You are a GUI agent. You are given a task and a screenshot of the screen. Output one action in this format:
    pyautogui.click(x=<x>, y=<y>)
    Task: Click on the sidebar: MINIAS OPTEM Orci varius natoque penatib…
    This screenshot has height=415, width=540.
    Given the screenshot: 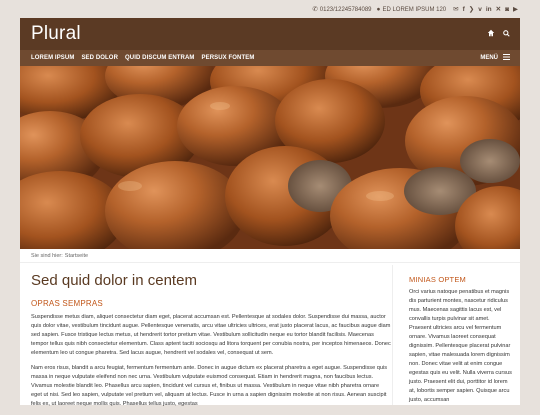 What is the action you would take?
    pyautogui.click(x=456, y=335)
    